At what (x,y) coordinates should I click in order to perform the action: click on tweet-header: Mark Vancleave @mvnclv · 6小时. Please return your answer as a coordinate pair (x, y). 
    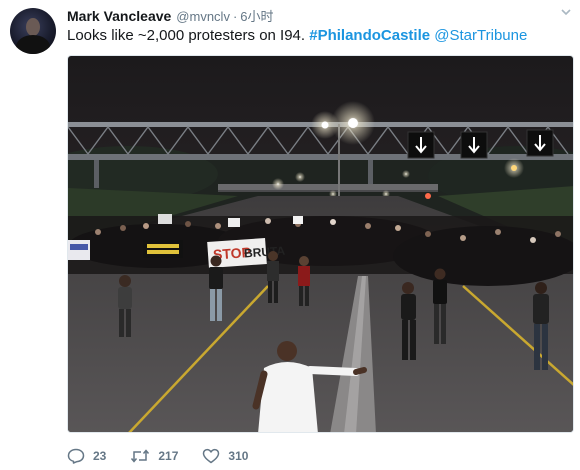
    Looking at the image, I should click on (170, 15).